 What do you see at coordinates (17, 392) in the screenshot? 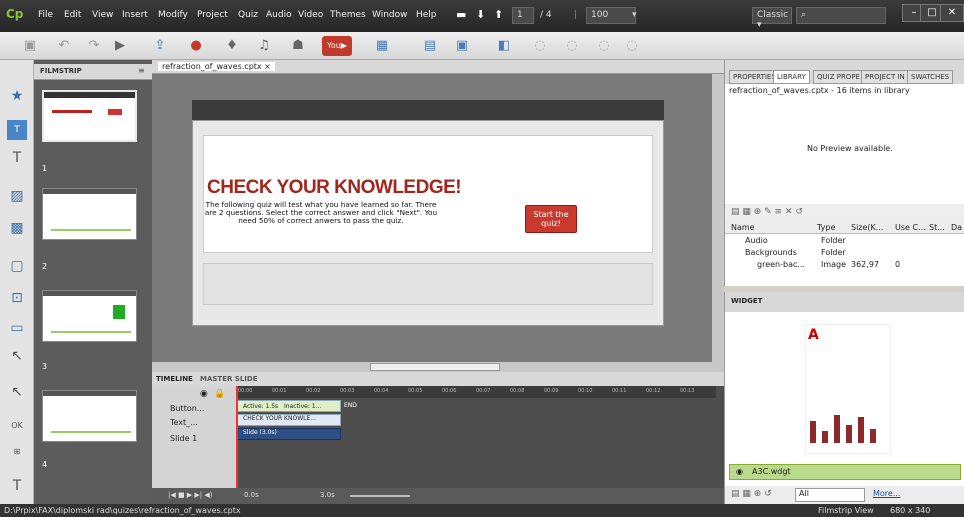
I see `rollover-icon: ↖` at bounding box center [17, 392].